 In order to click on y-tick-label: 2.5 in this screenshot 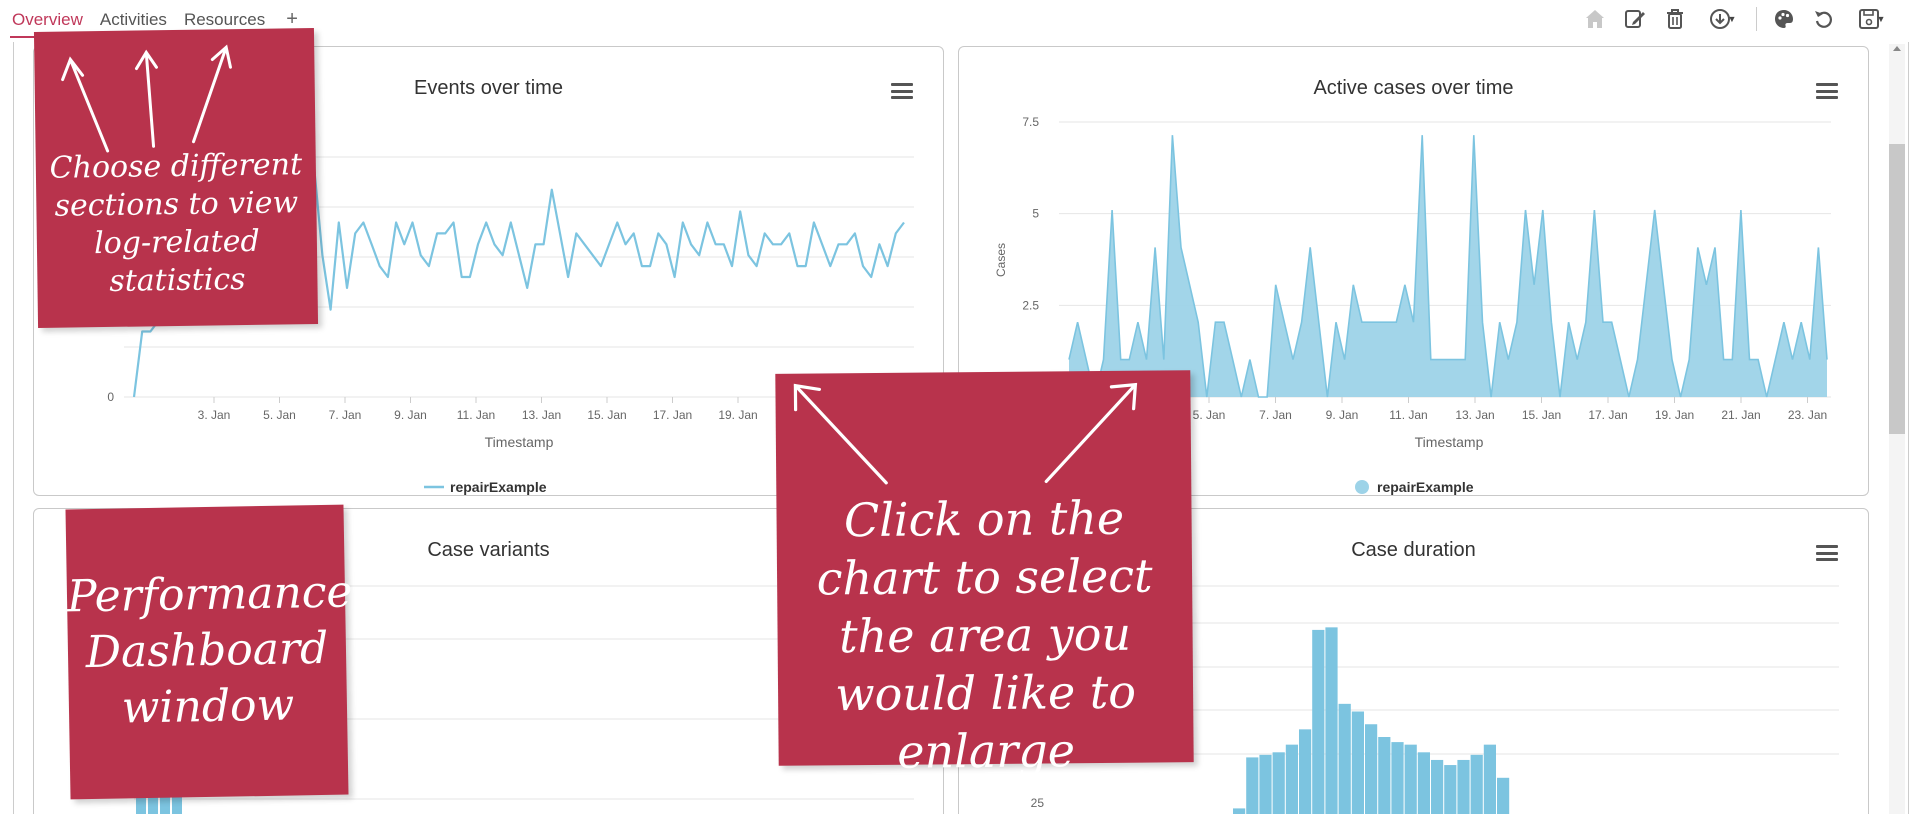, I will do `click(1030, 305)`.